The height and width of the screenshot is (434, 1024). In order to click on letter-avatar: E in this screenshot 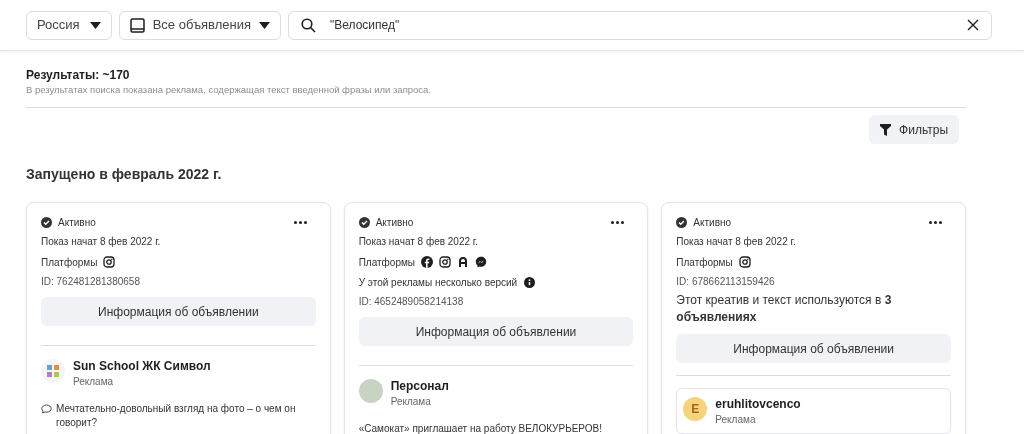, I will do `click(695, 409)`.